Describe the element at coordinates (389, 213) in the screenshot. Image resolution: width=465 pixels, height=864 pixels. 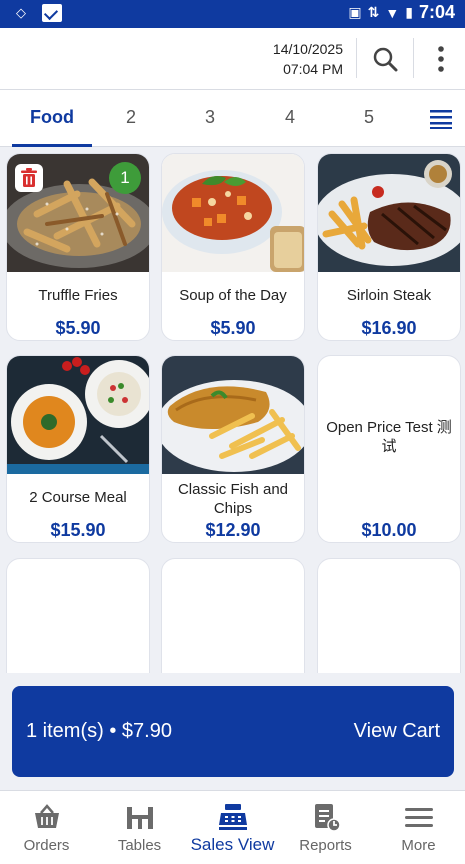
I see `product-image-steak` at that location.